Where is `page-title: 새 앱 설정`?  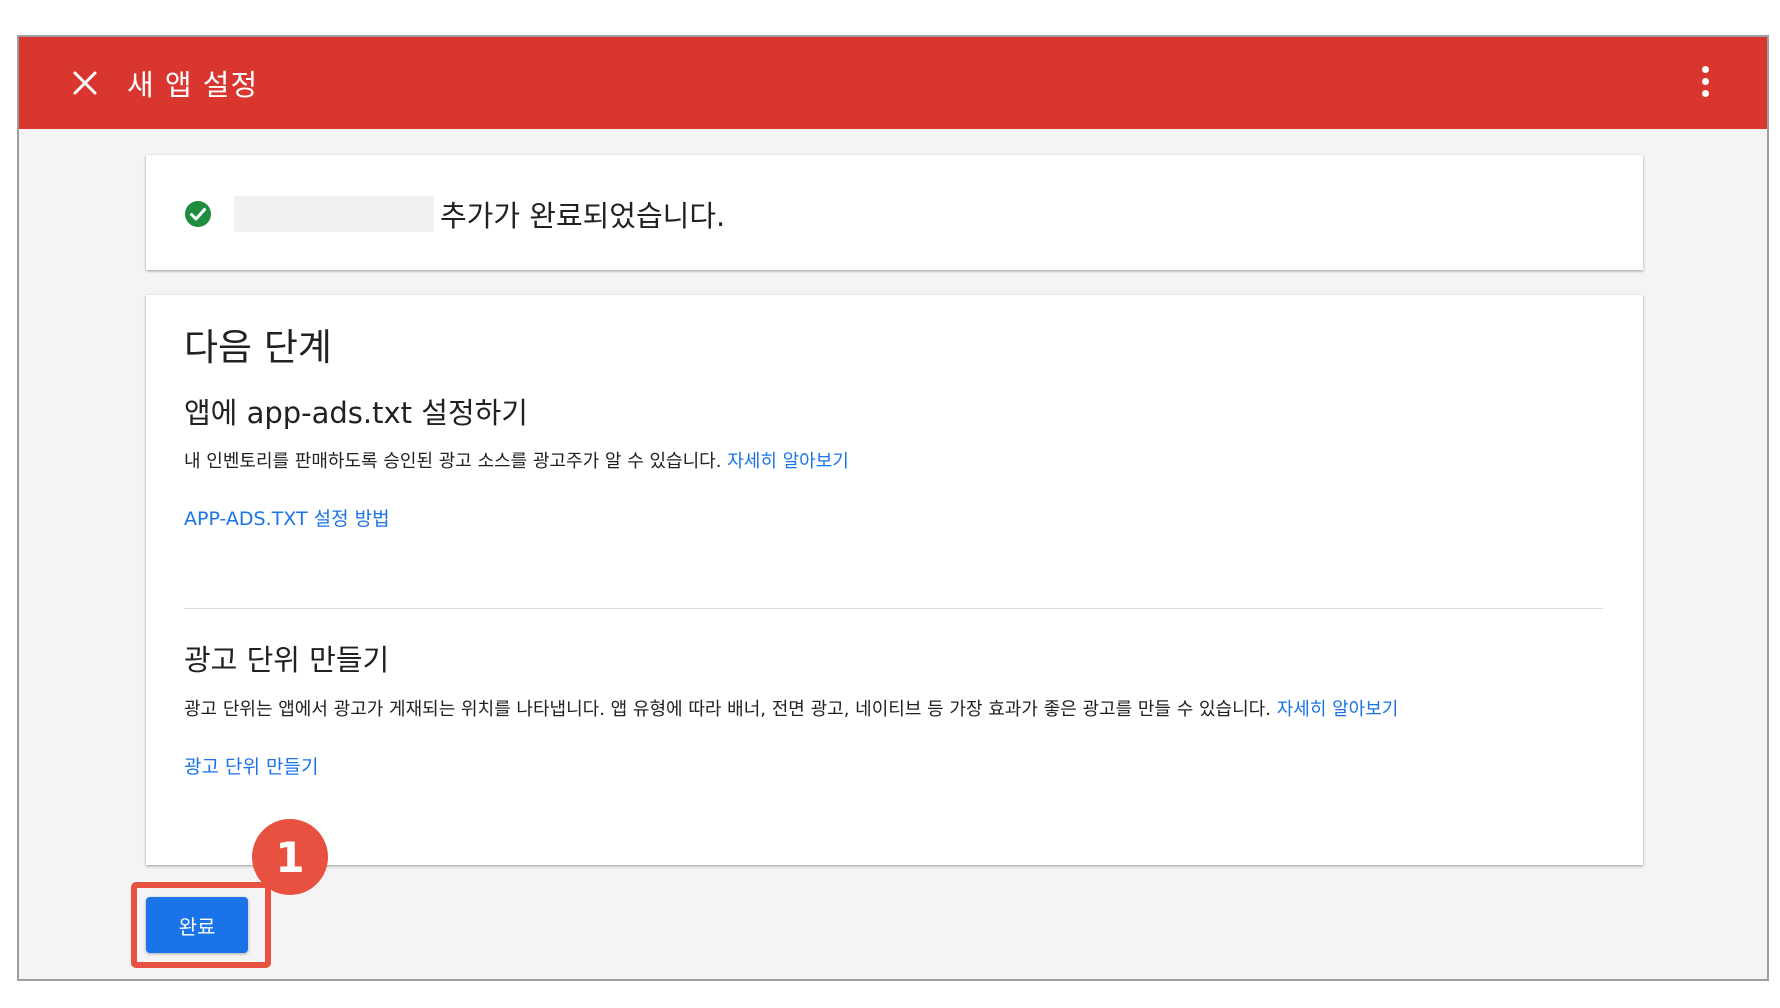
page-title: 새 앱 설정 is located at coordinates (193, 85).